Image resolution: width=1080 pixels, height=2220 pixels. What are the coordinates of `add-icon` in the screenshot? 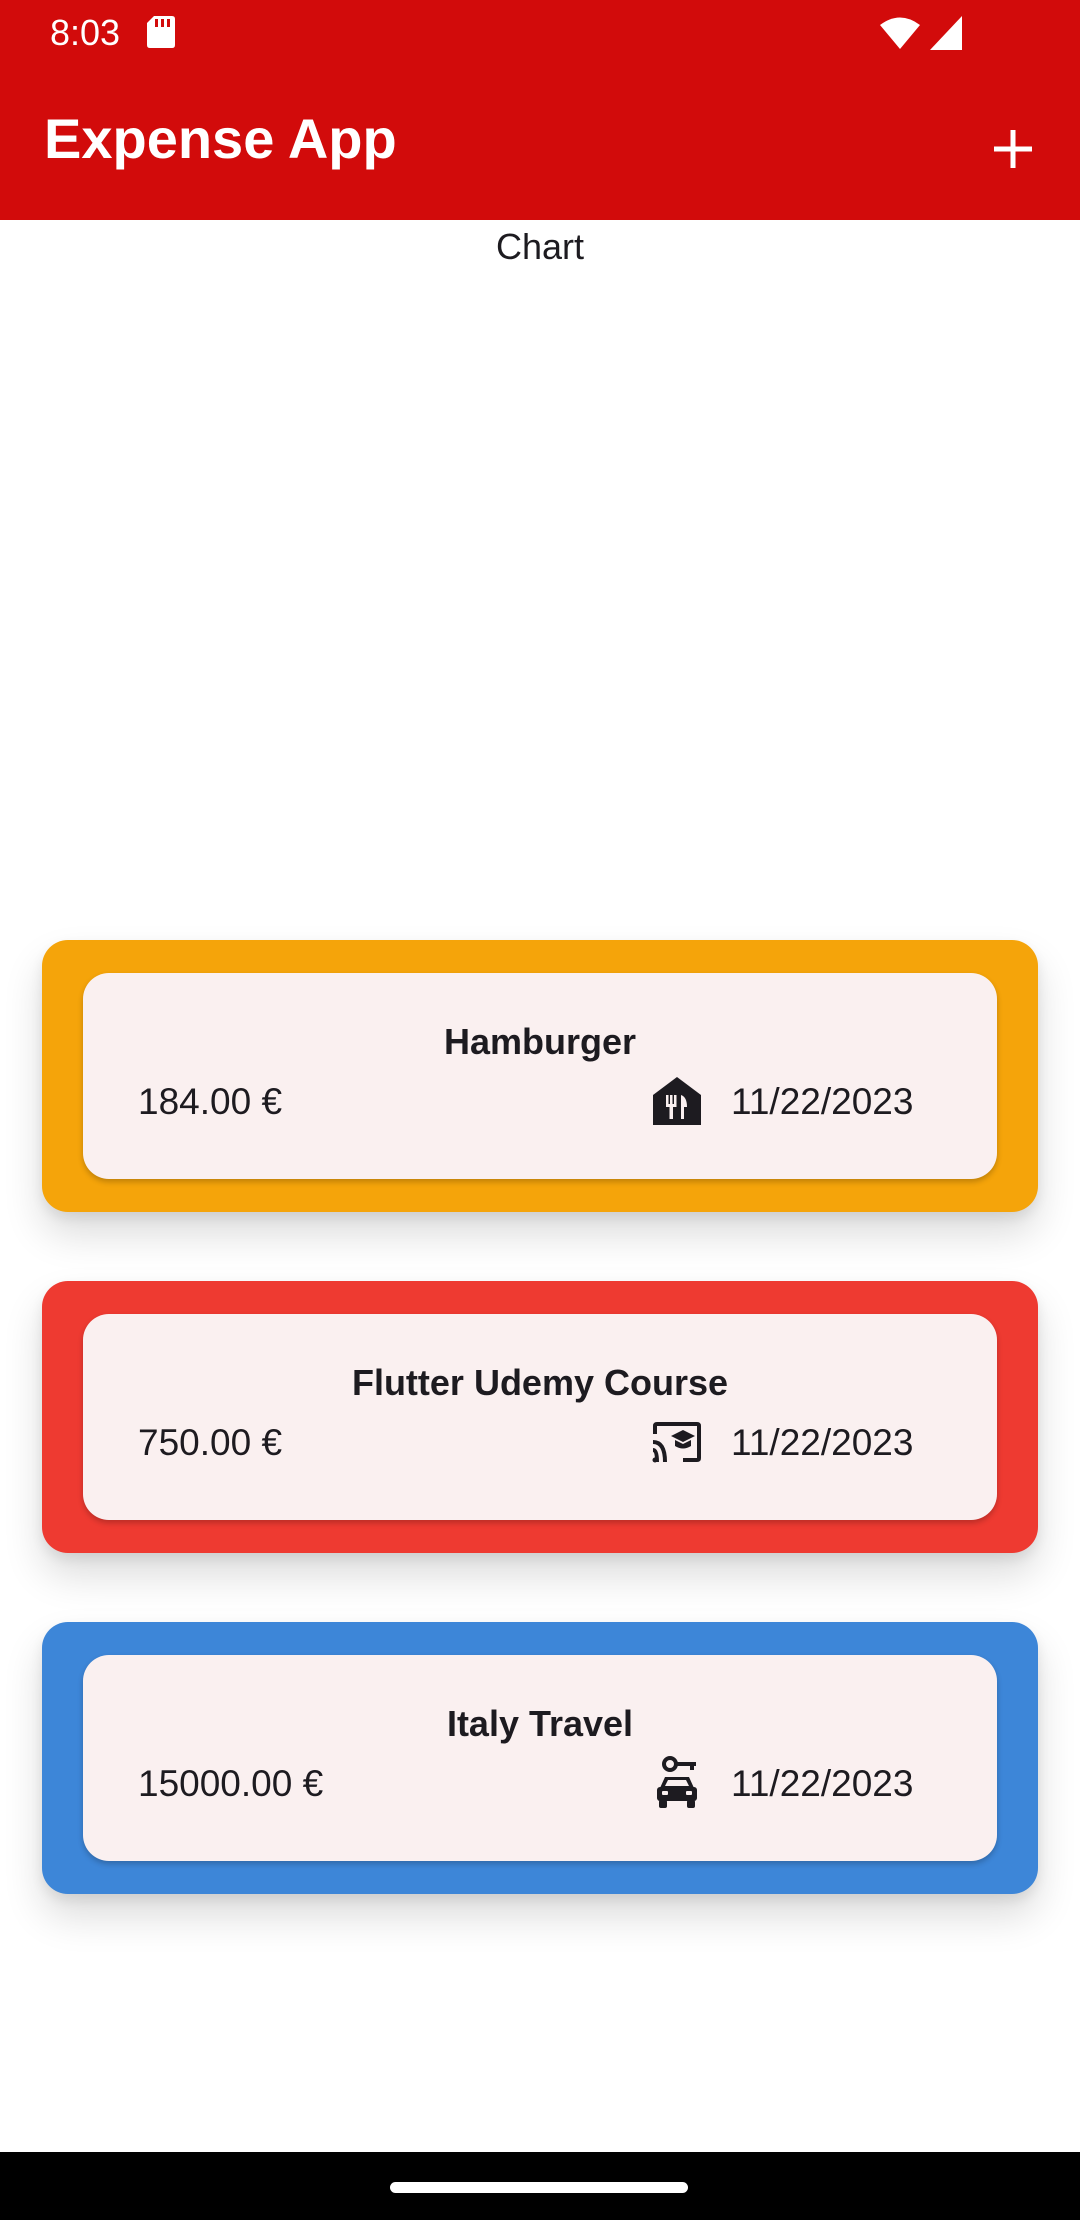 It's located at (1013, 149).